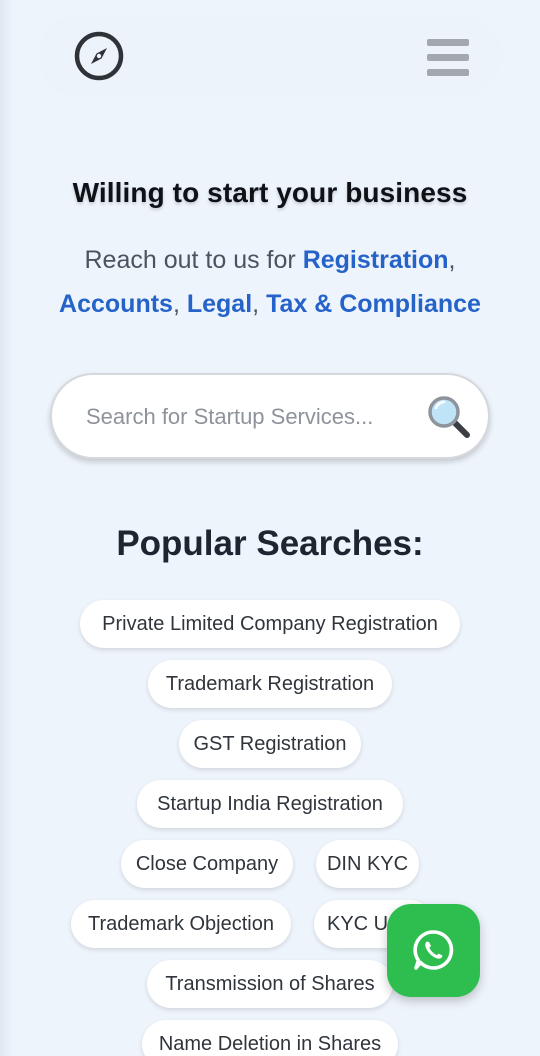 Image resolution: width=540 pixels, height=1056 pixels. Describe the element at coordinates (246, 417) in the screenshot. I see `search-input` at that location.